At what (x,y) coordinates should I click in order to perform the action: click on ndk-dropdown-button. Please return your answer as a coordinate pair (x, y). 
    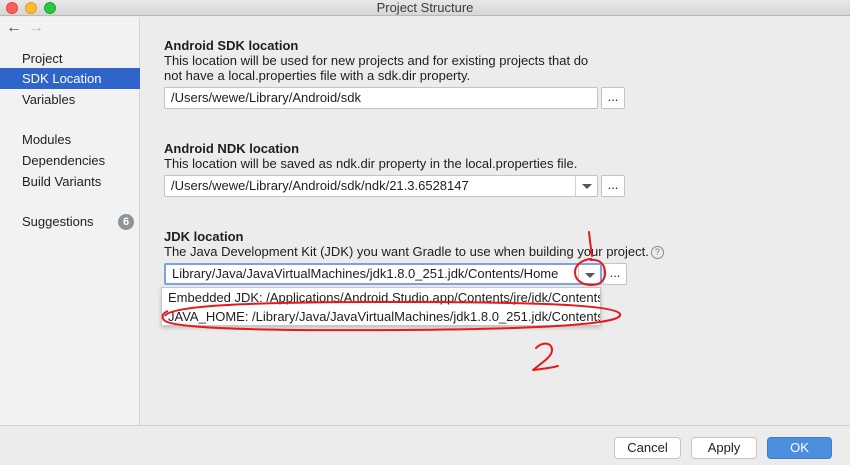
    Looking at the image, I should click on (586, 186).